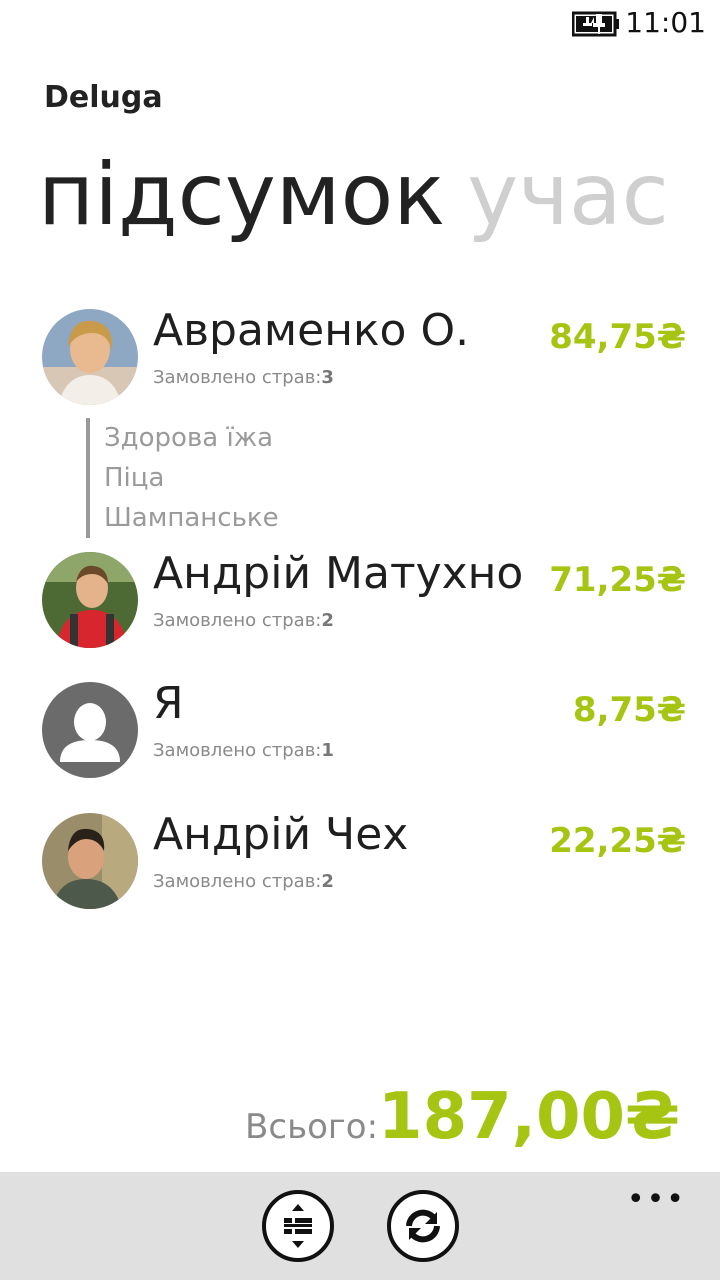 The height and width of the screenshot is (1280, 720). I want to click on person-row: Авраменко О. Замовлено страв:3 84,75₴, so click(360, 357).